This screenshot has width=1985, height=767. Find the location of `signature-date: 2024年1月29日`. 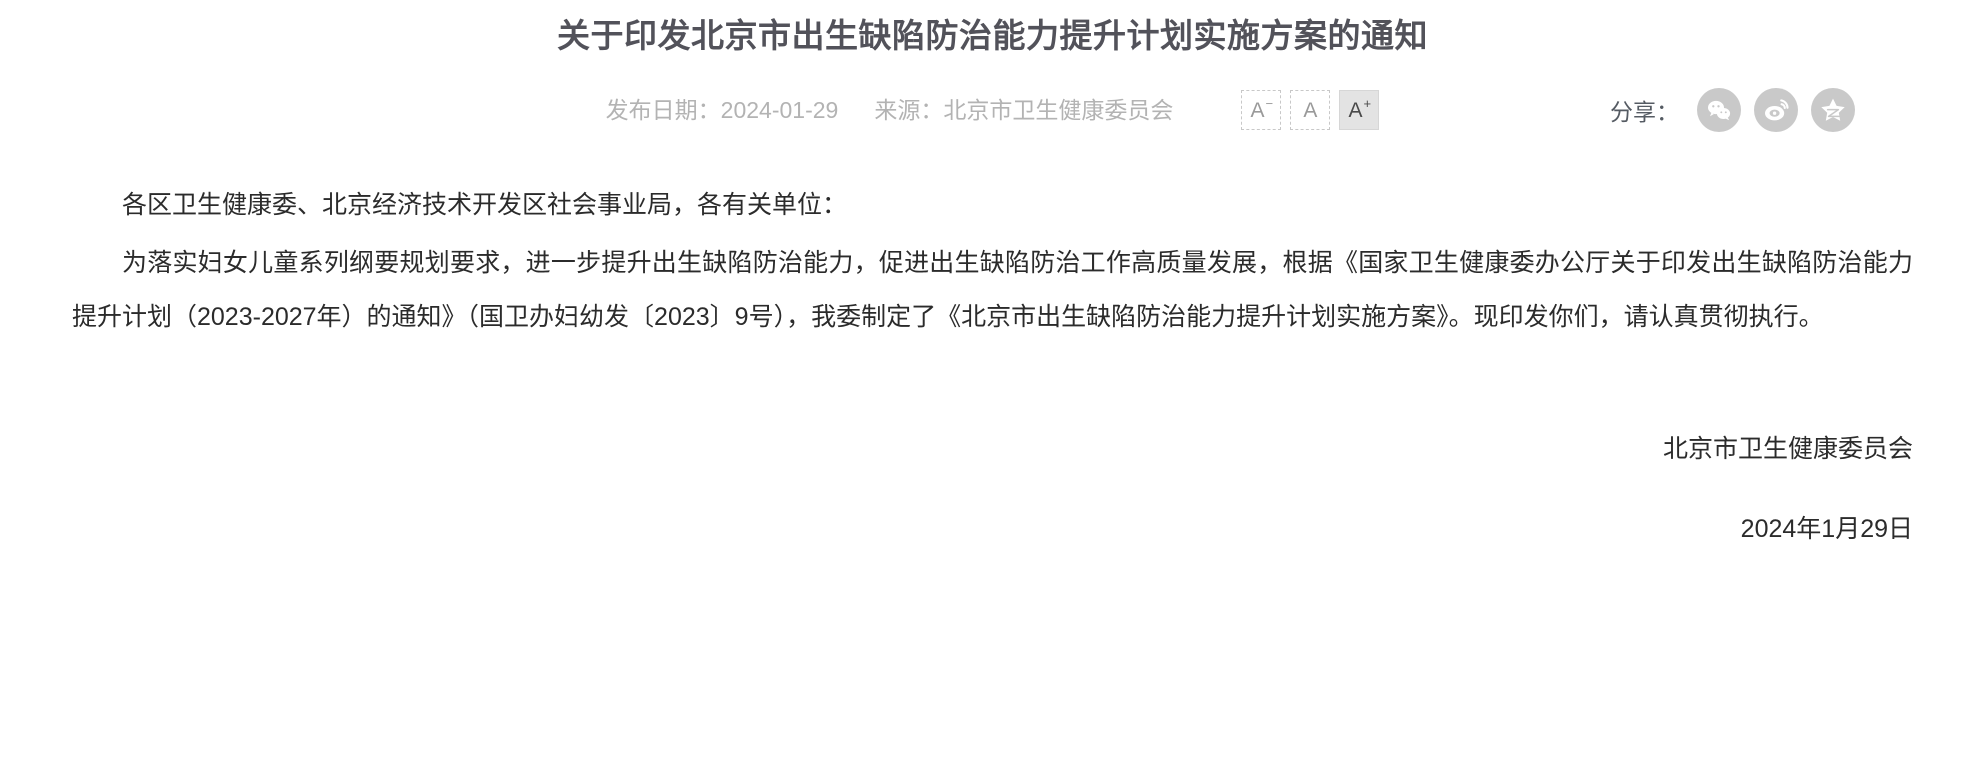

signature-date: 2024年1月29日 is located at coordinates (1826, 529).